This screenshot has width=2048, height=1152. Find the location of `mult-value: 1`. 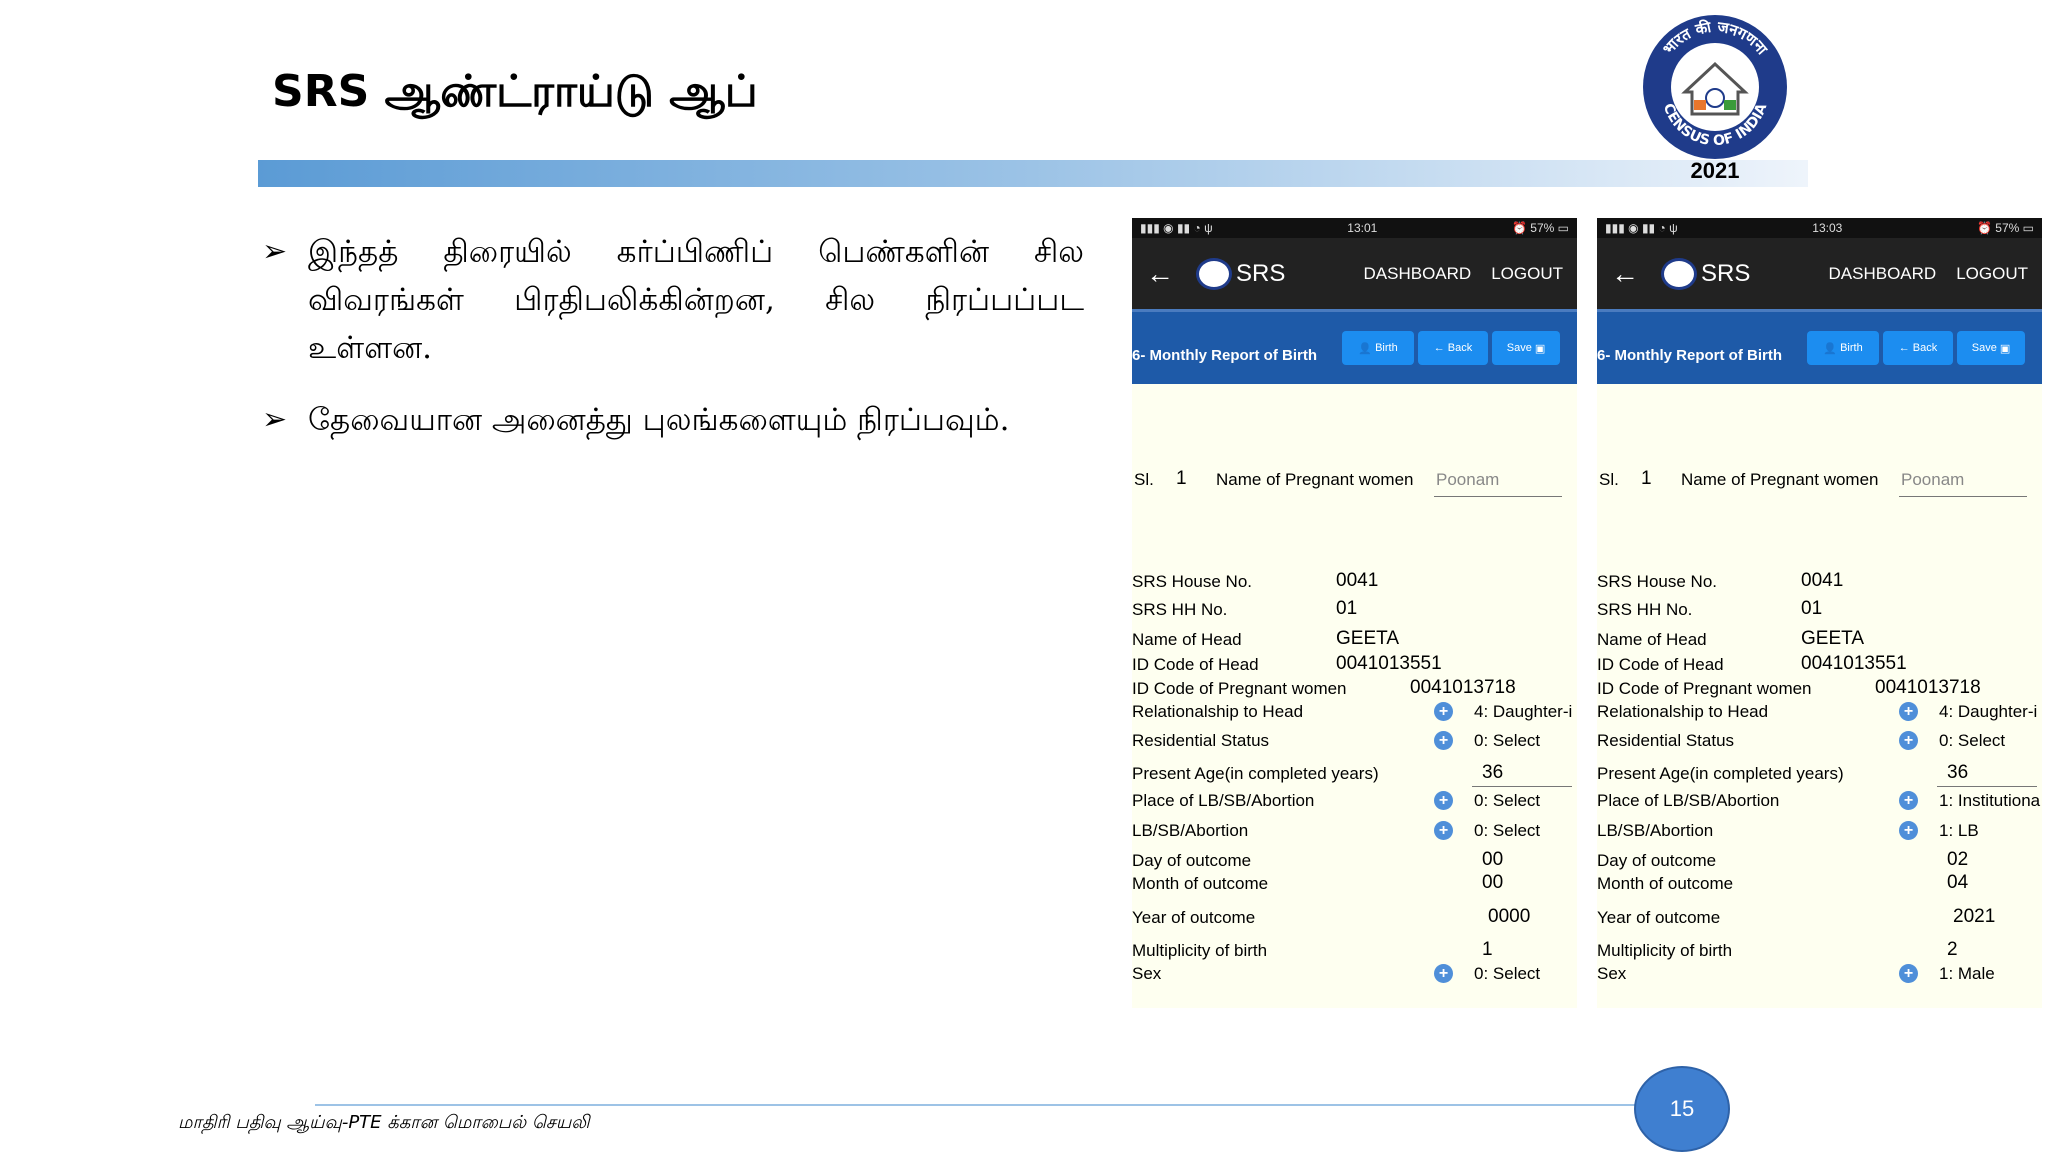

mult-value: 1 is located at coordinates (1487, 950).